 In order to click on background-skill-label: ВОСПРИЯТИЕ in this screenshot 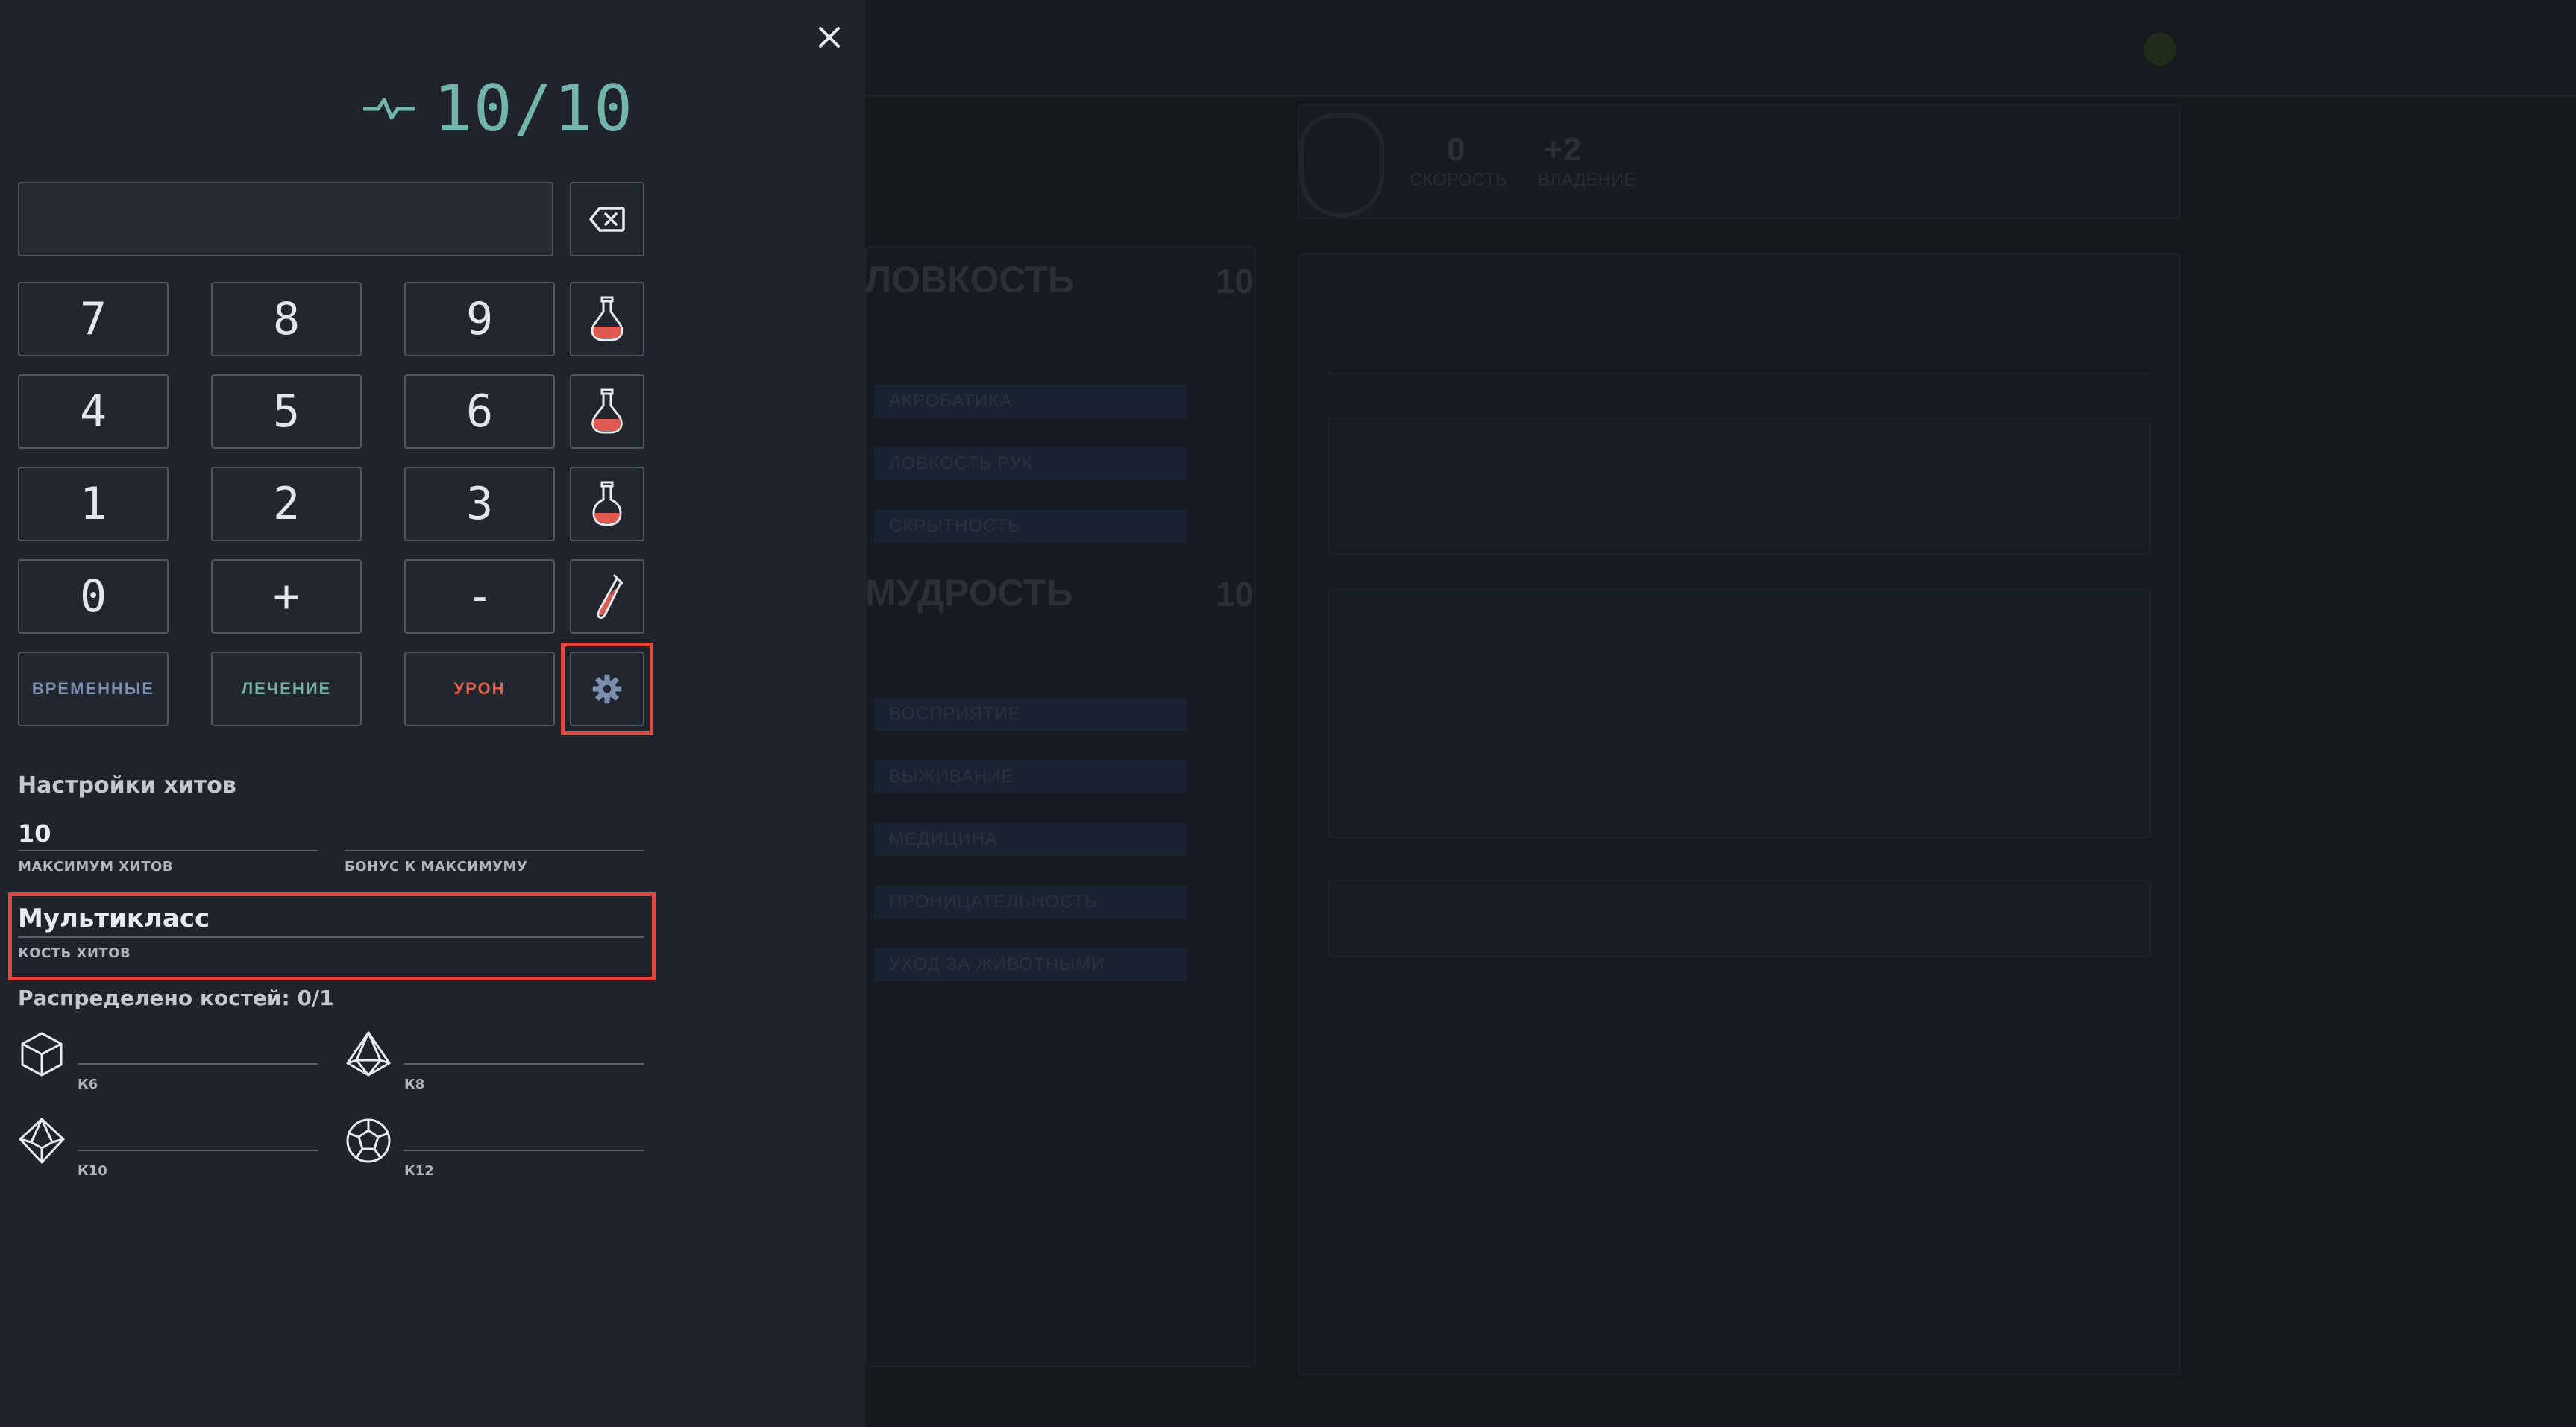, I will do `click(955, 714)`.